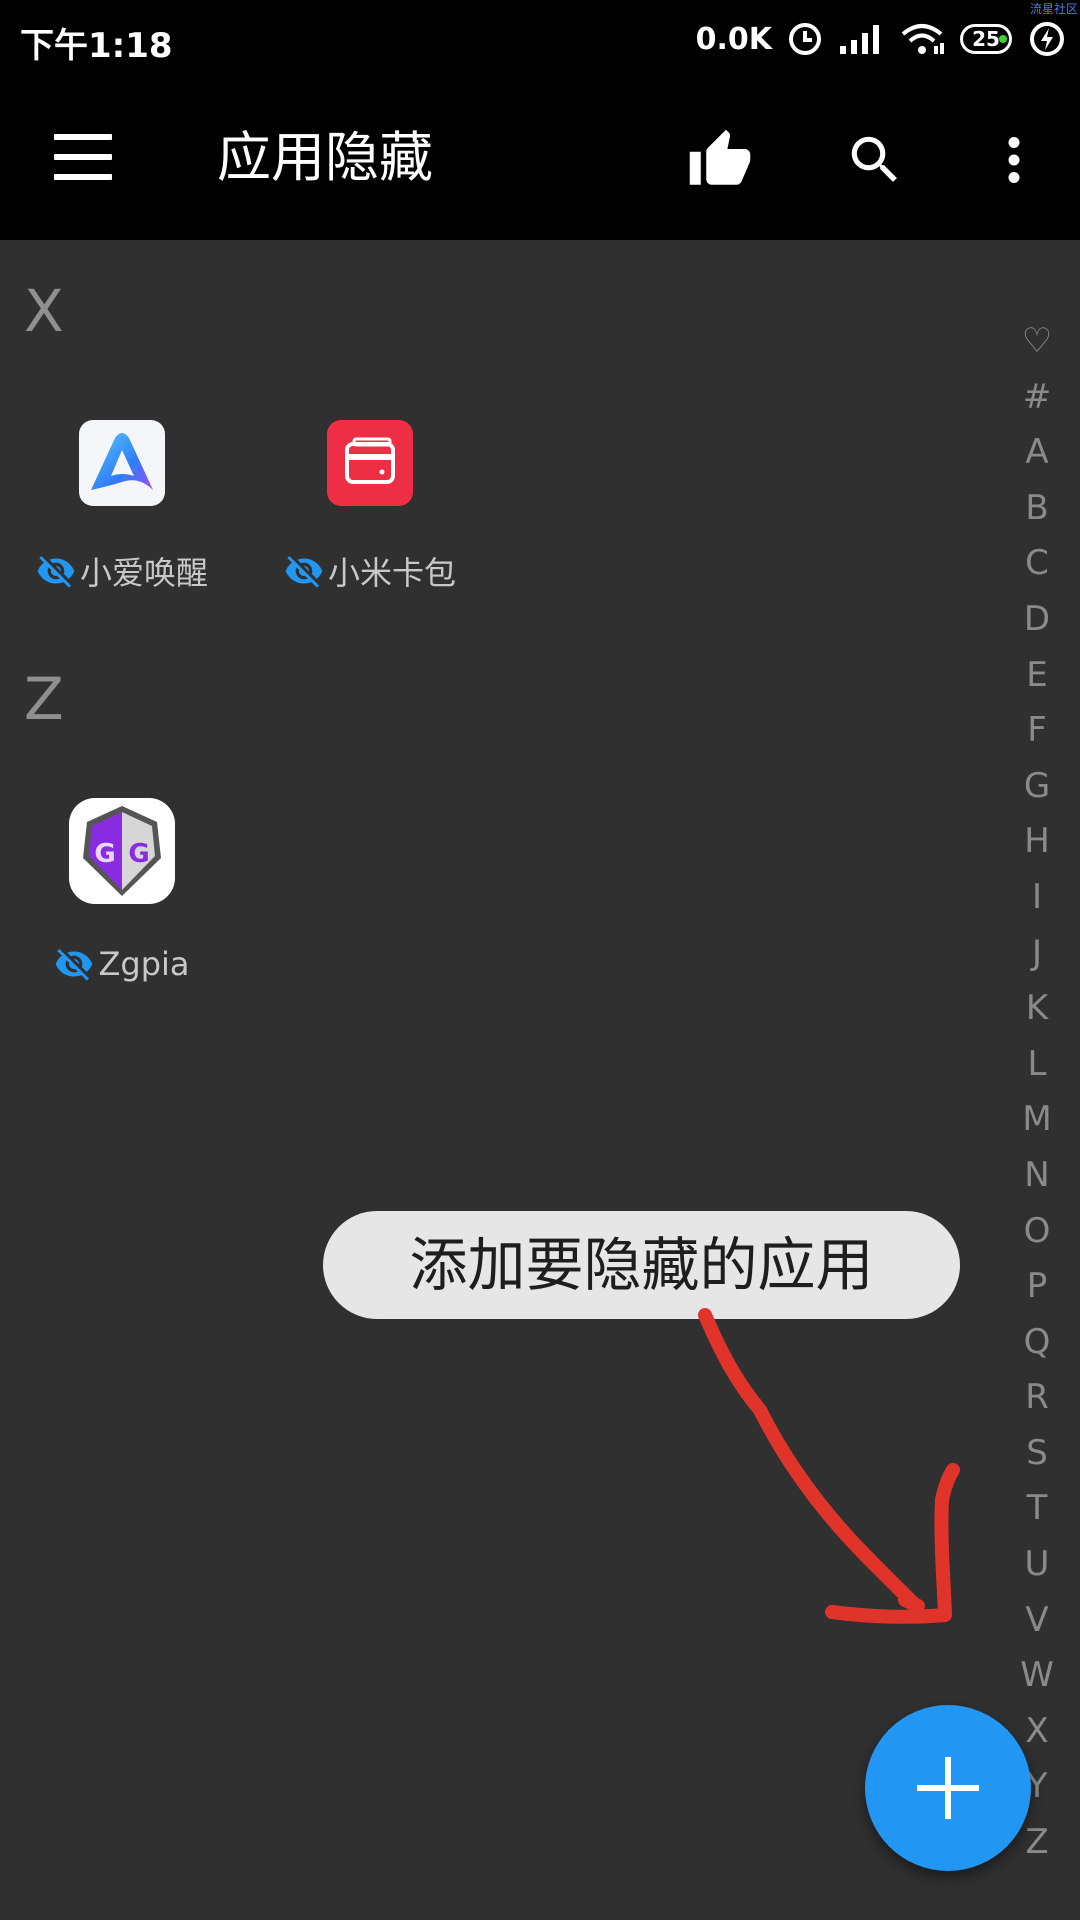 This screenshot has width=1080, height=1920. I want to click on search-button, so click(875, 160).